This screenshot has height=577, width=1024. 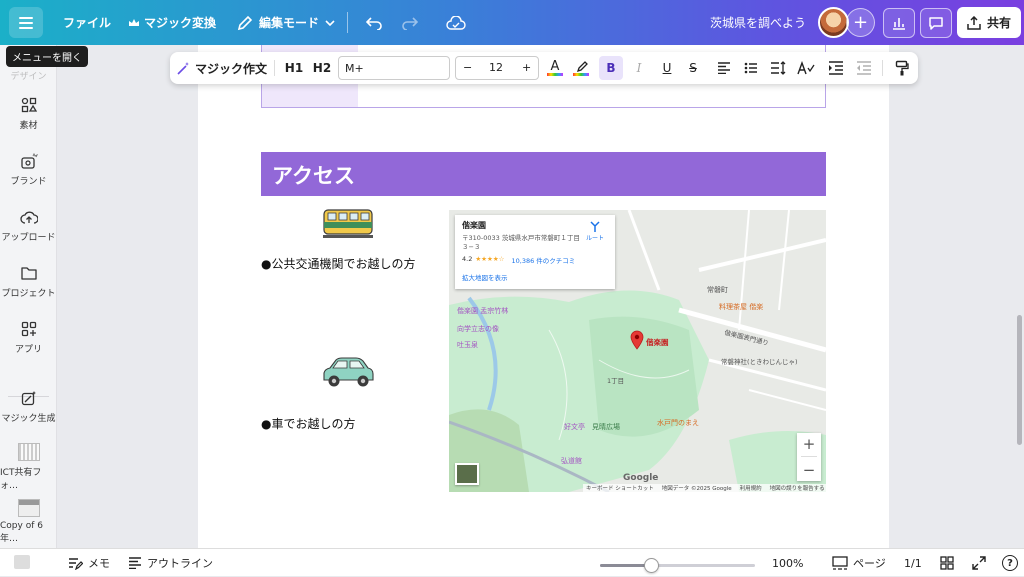 I want to click on car-icon, so click(x=348, y=373).